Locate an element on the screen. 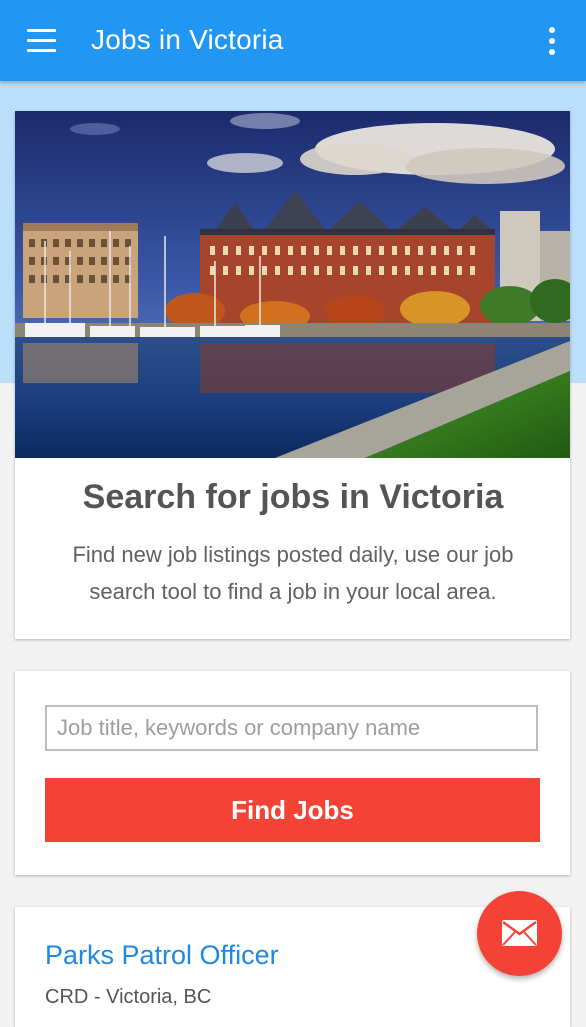  find-jobs-button: Find Jobs is located at coordinates (292, 810).